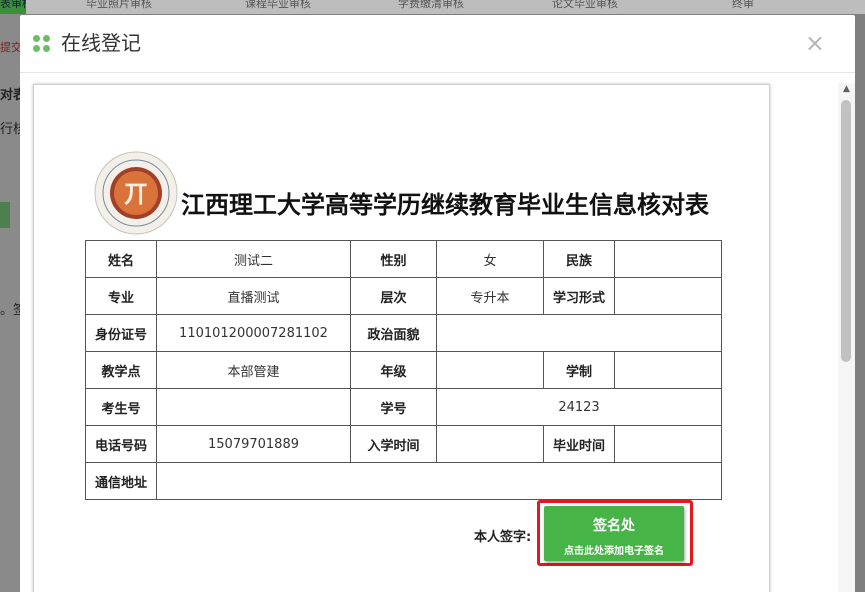  Describe the element at coordinates (503, 537) in the screenshot. I see `signature-label: 本人签字:` at that location.